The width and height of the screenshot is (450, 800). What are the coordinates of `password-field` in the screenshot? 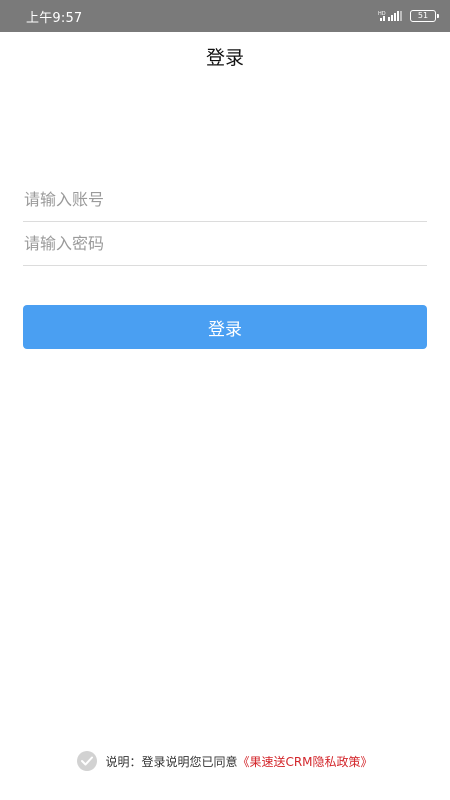 It's located at (225, 244).